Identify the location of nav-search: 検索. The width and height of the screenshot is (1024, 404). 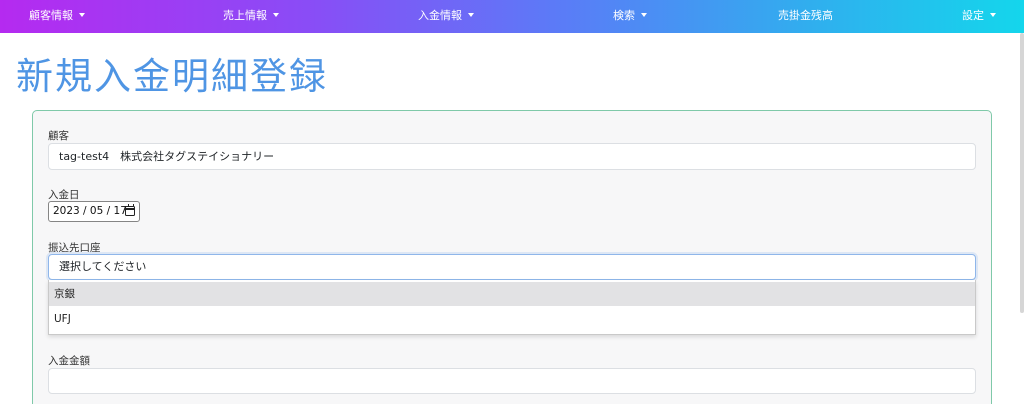
(630, 16).